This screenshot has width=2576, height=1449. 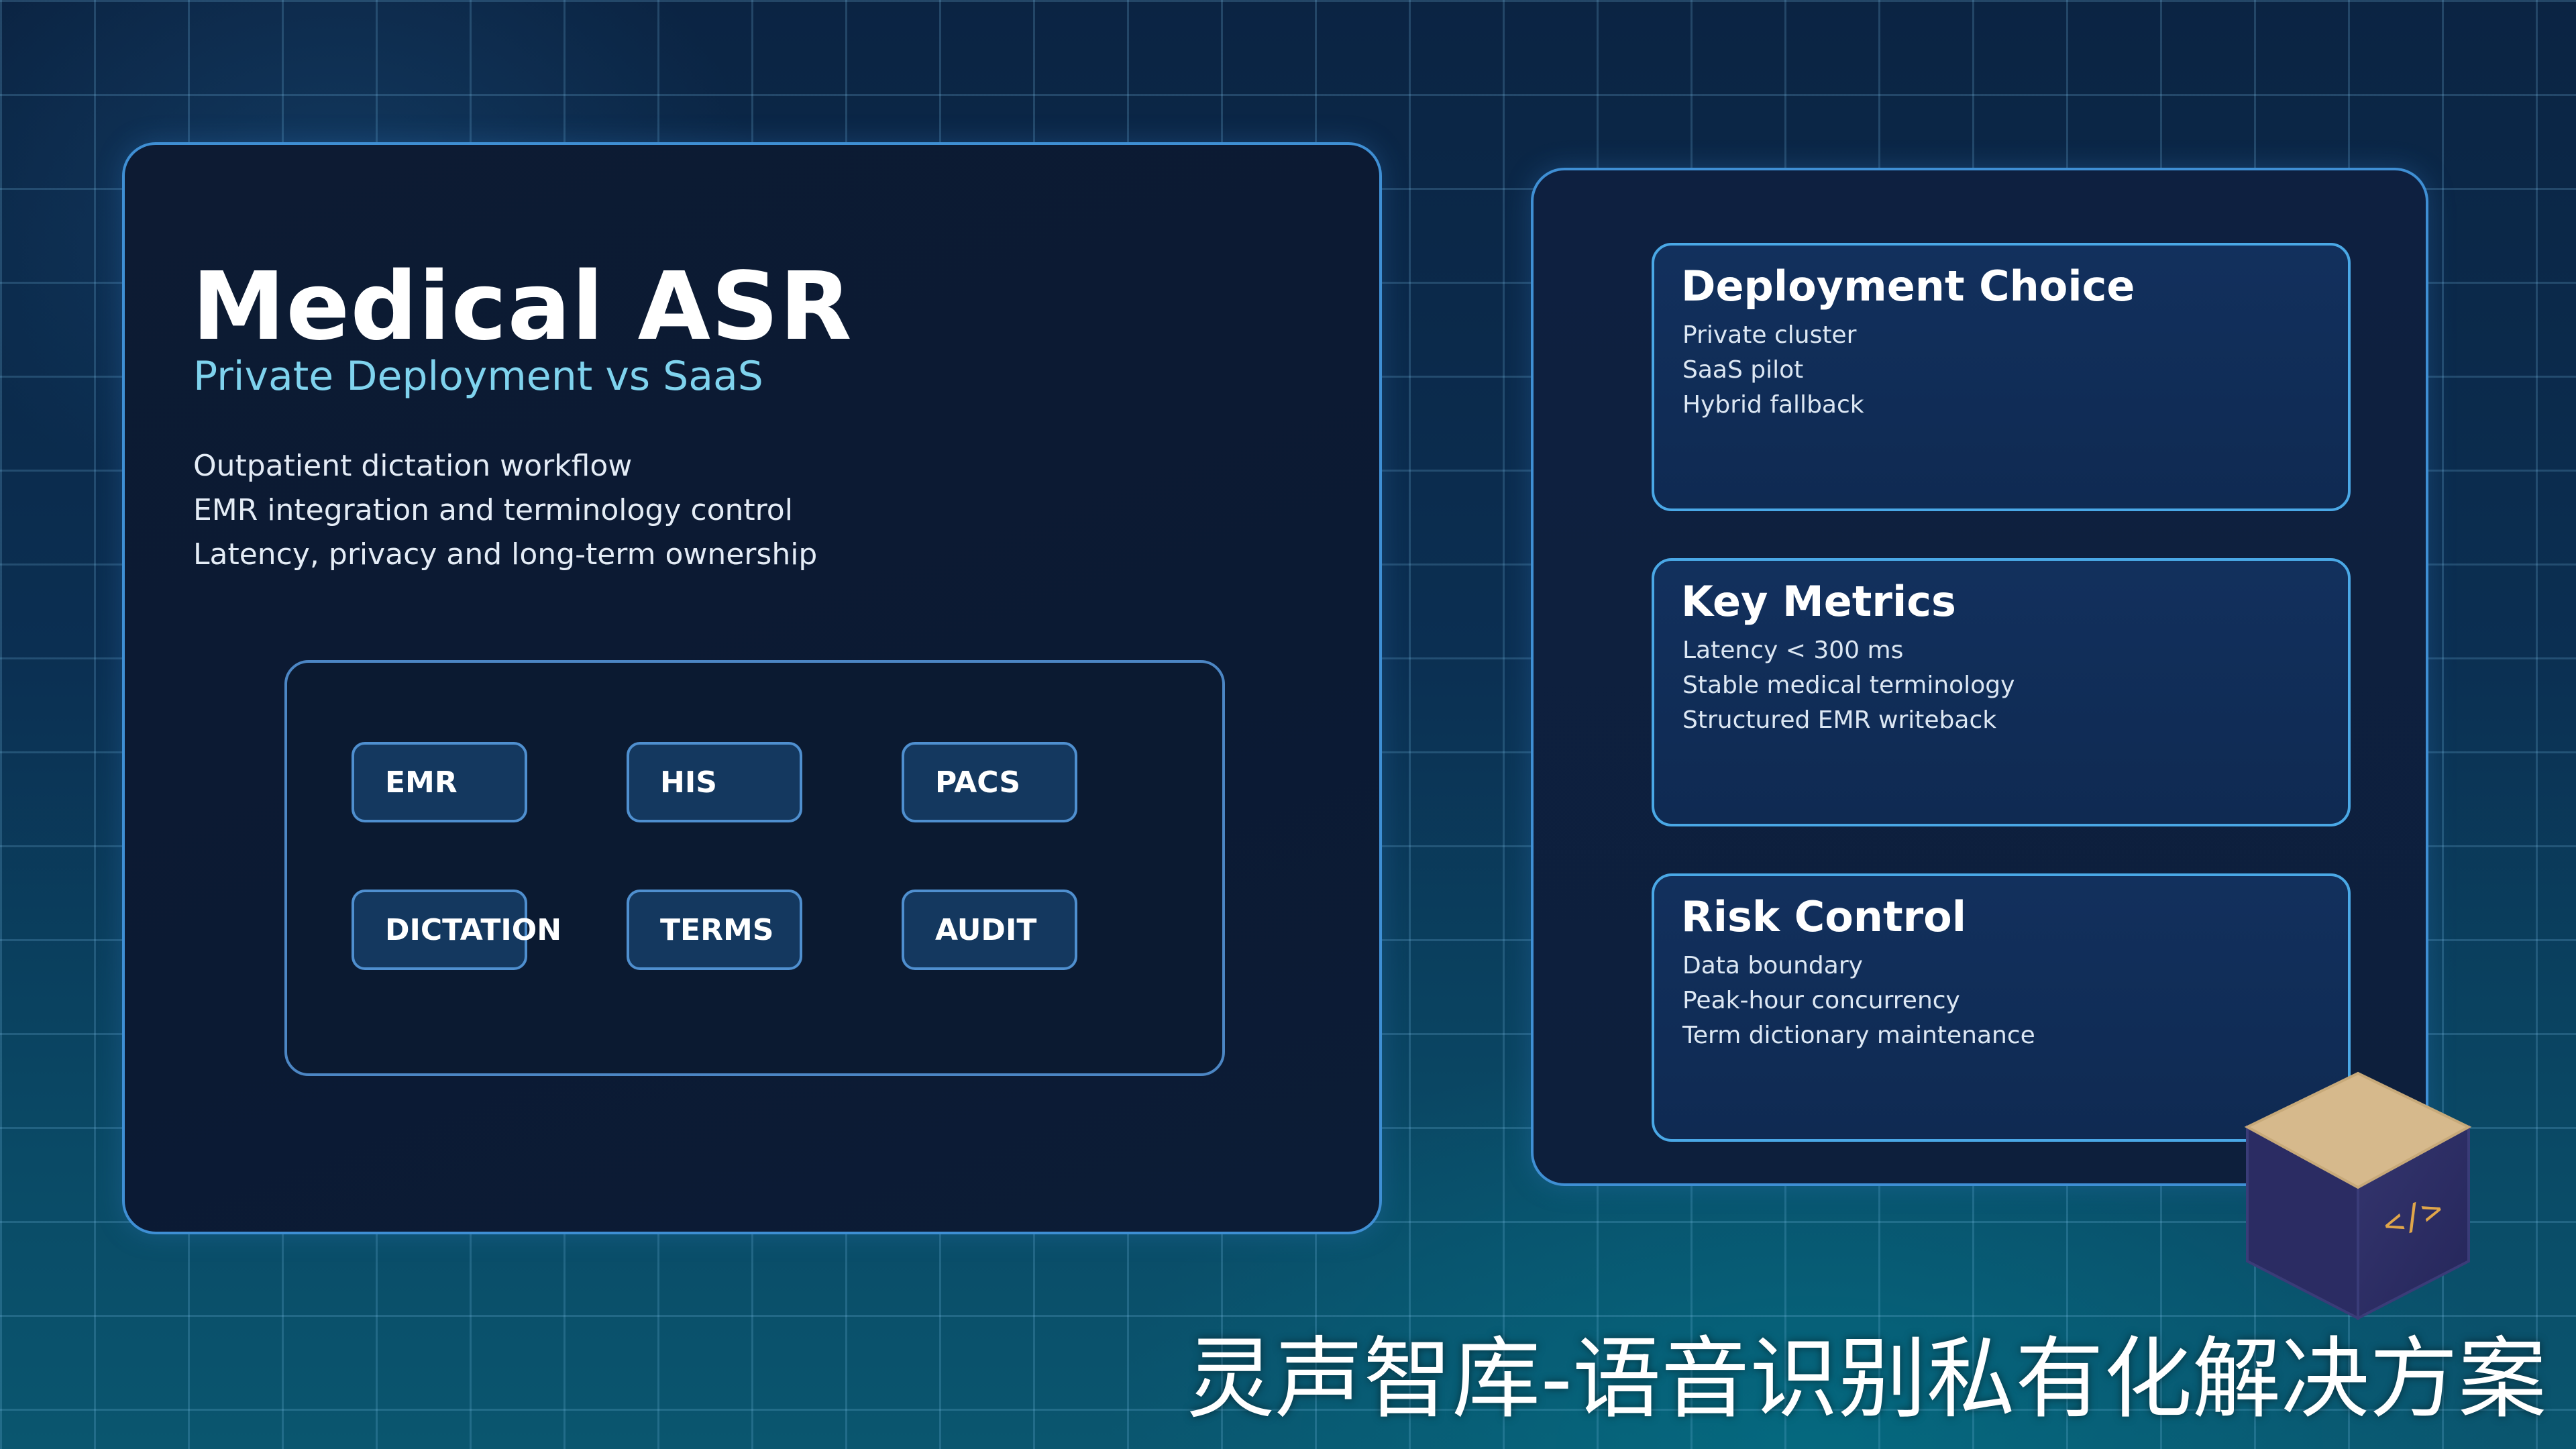 I want to click on card-list-item: SaaS pilot, so click(x=1743, y=370).